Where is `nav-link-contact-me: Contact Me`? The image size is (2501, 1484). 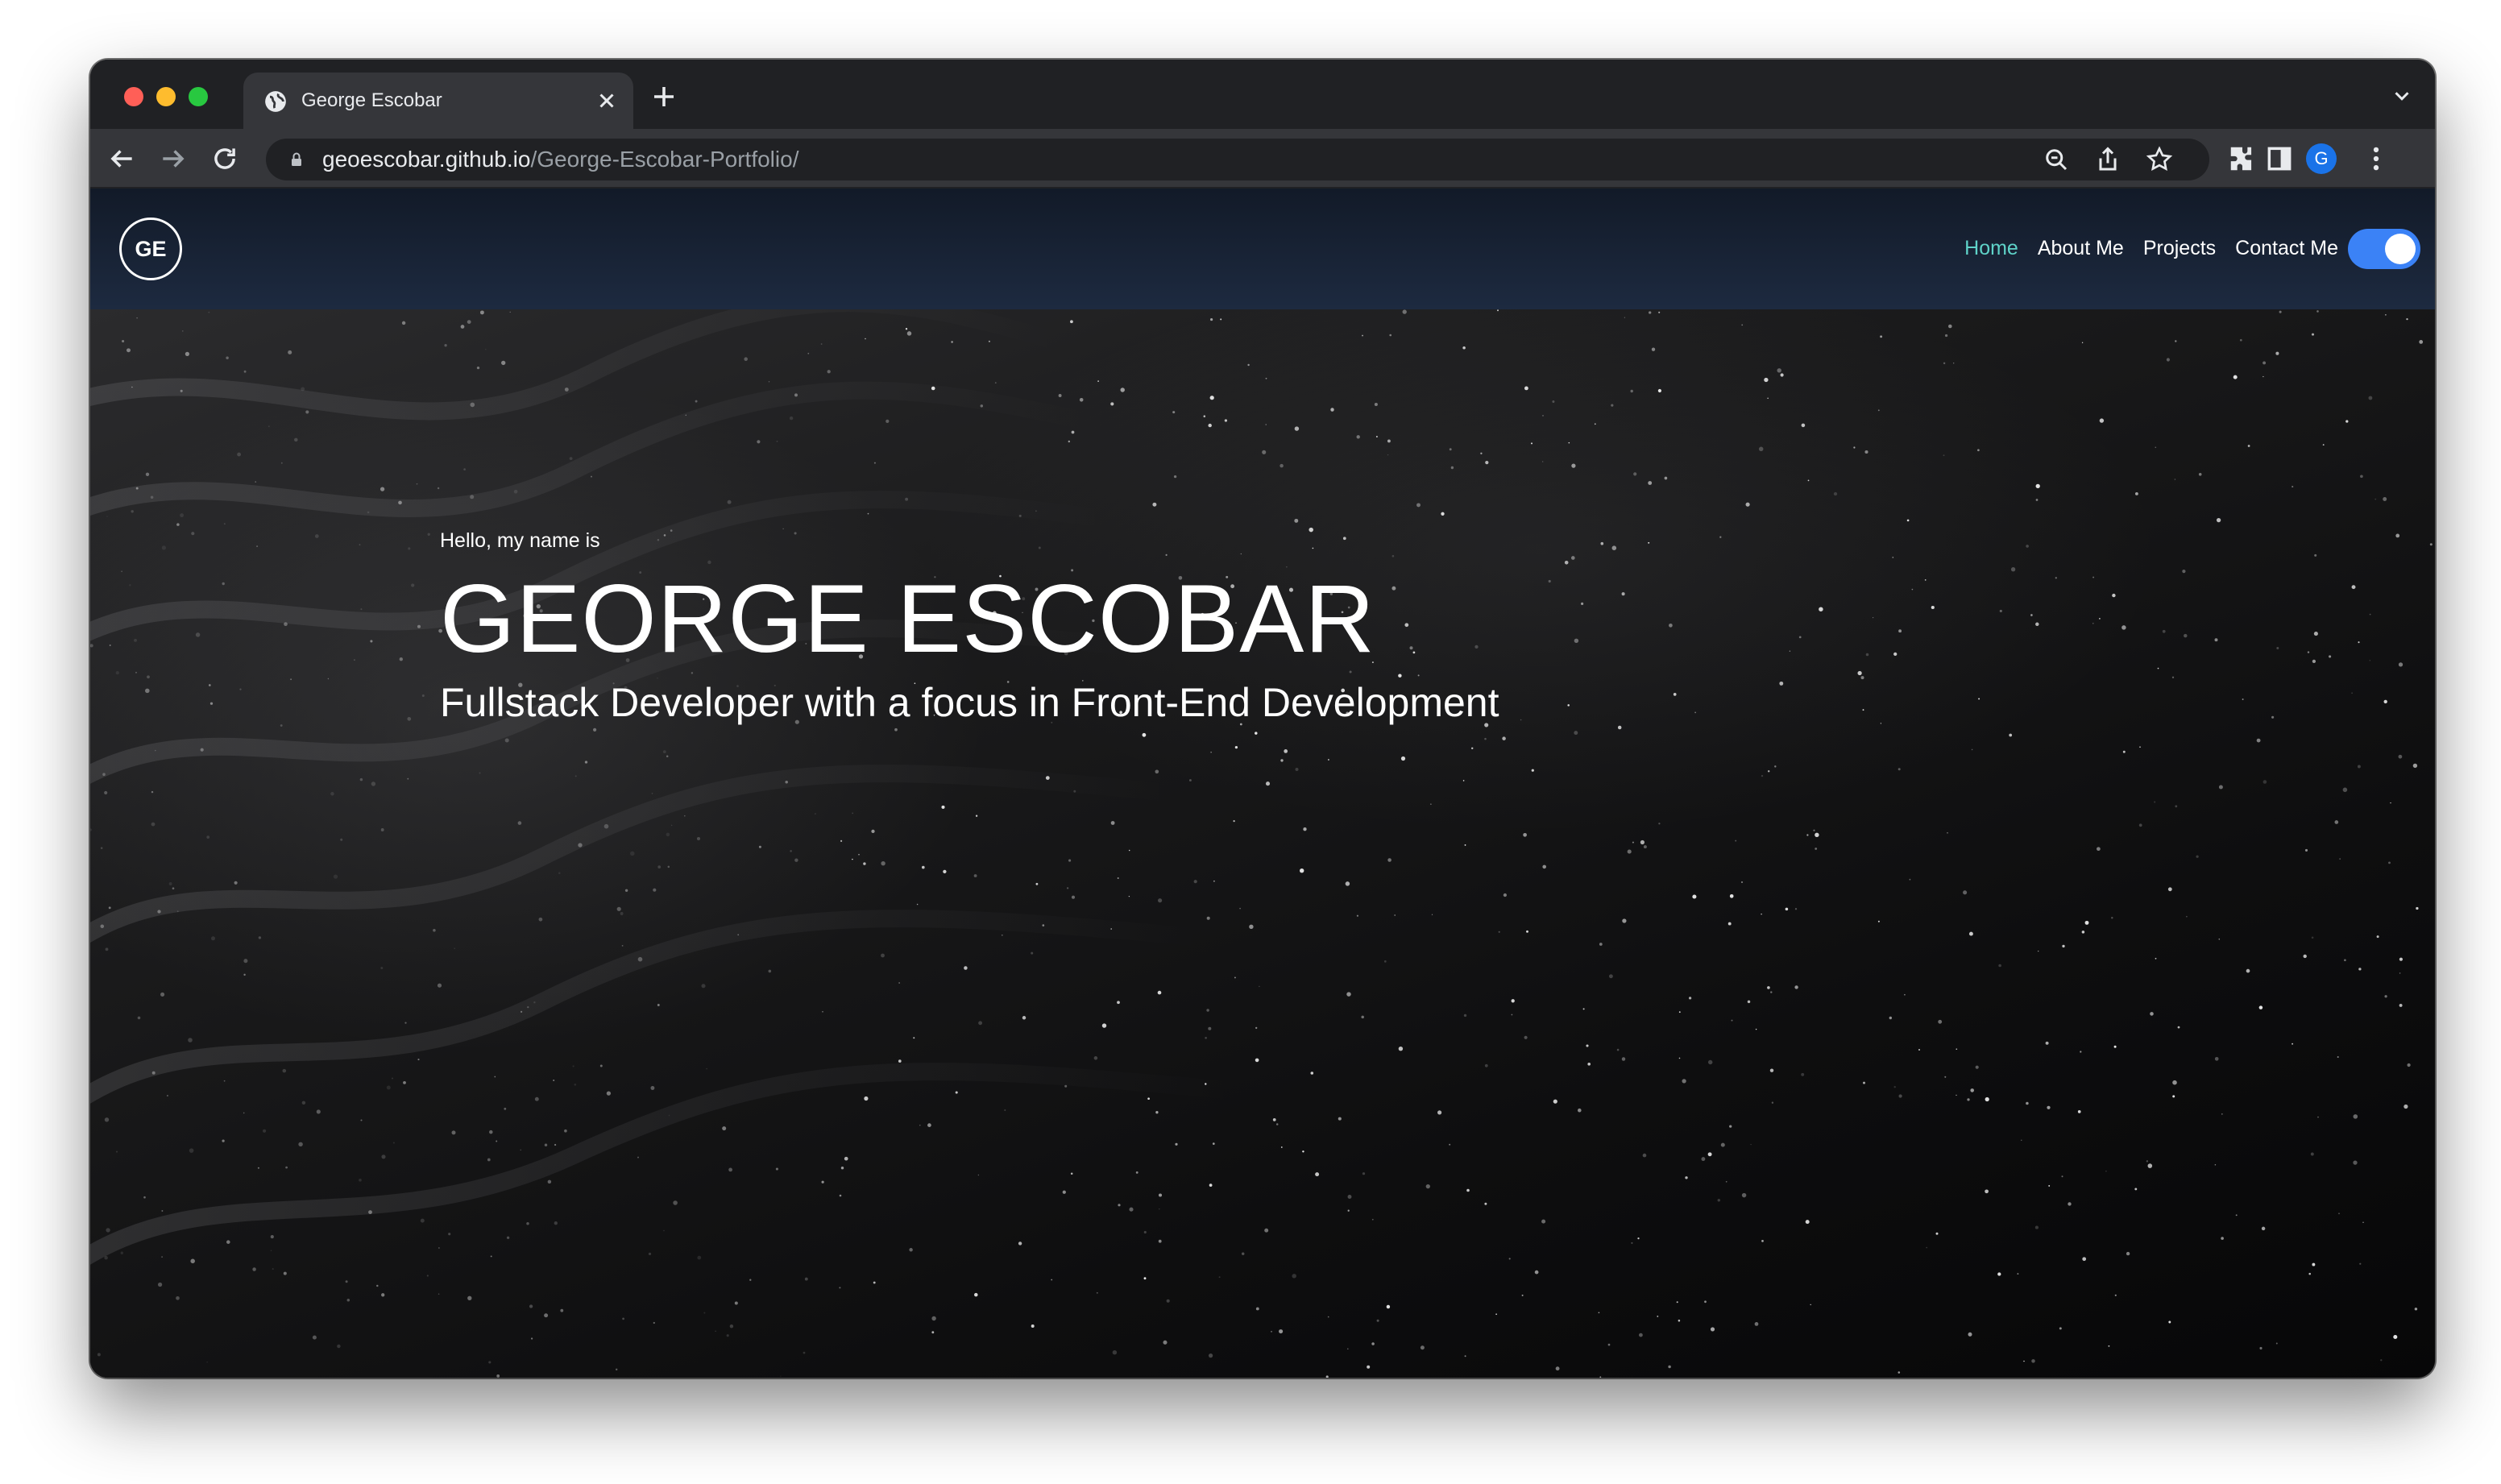
nav-link-contact-me: Contact Me is located at coordinates (2286, 249).